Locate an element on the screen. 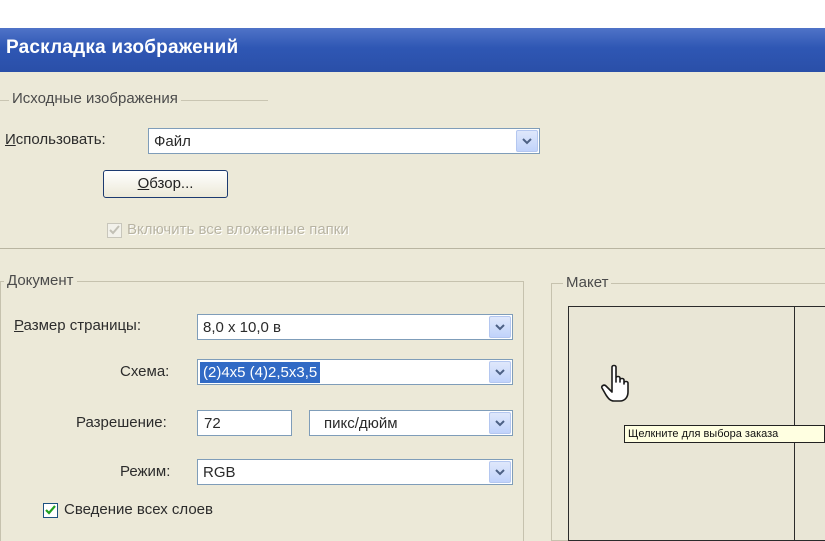  resolution-value: 72 is located at coordinates (212, 423).